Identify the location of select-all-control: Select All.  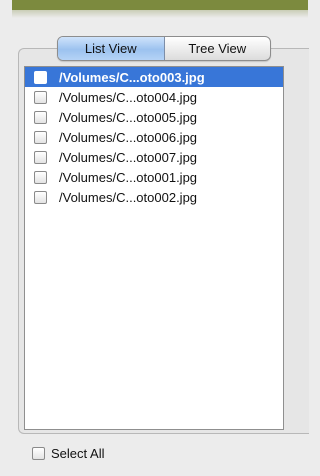
(68, 453).